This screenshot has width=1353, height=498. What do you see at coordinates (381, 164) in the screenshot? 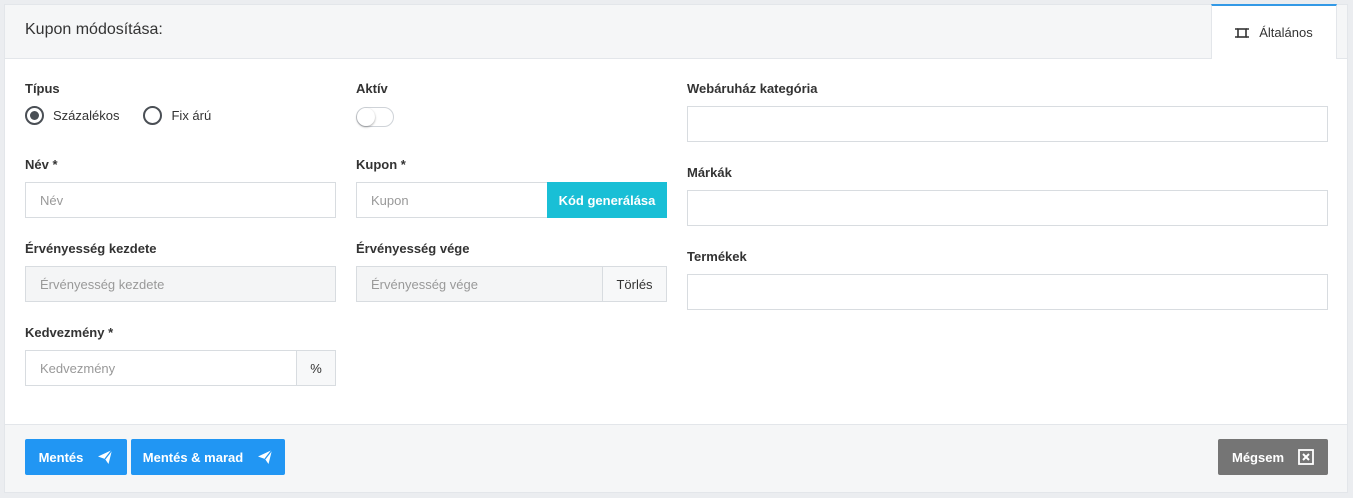
I see `coupon-label: Kupon *` at bounding box center [381, 164].